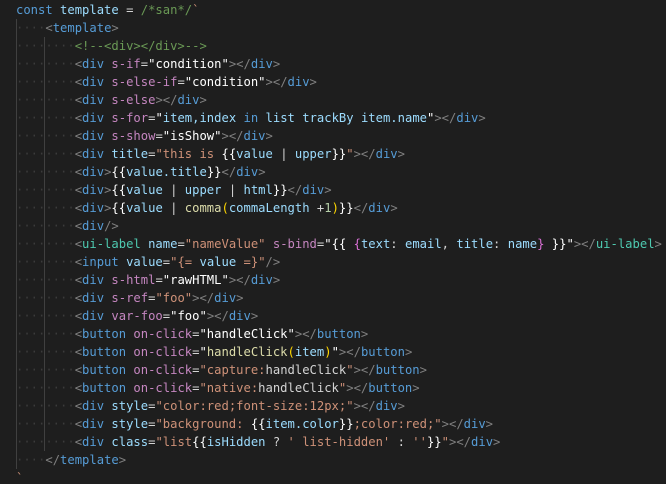 Image resolution: width=666 pixels, height=484 pixels. I want to click on code-line: ········<div s-show="isShow"></div>, so click(333, 136).